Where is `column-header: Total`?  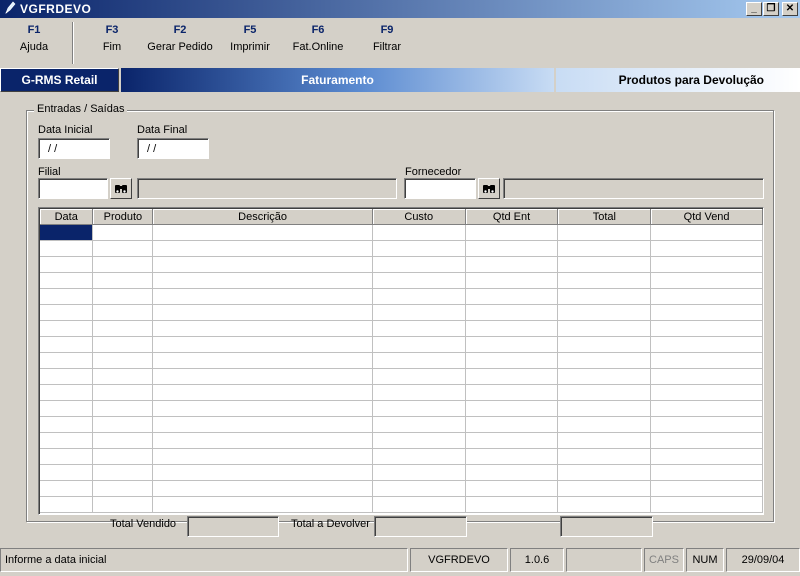
column-header: Total is located at coordinates (604, 217).